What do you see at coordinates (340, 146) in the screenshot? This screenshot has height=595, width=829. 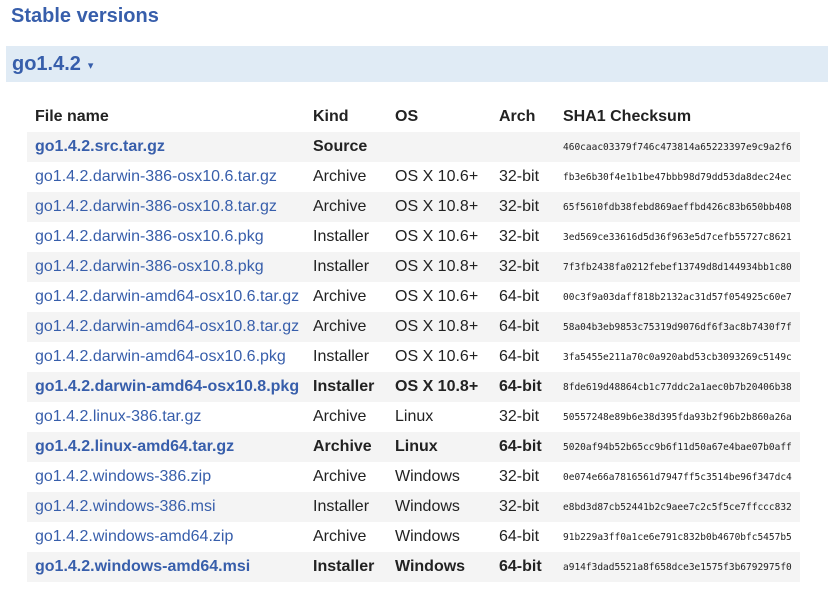 I see `kind-cell: Source` at bounding box center [340, 146].